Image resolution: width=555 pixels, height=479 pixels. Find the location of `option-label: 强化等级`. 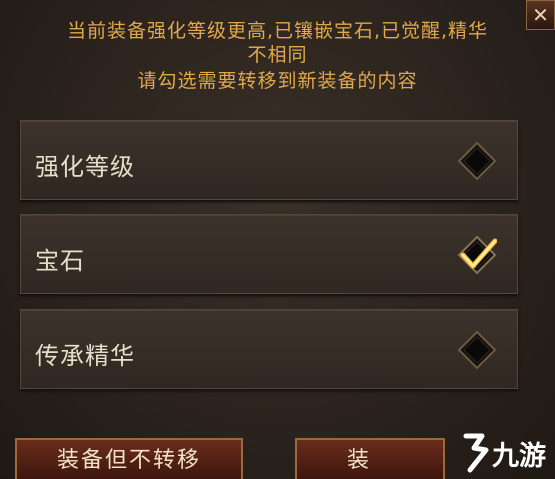

option-label: 强化等级 is located at coordinates (85, 167).